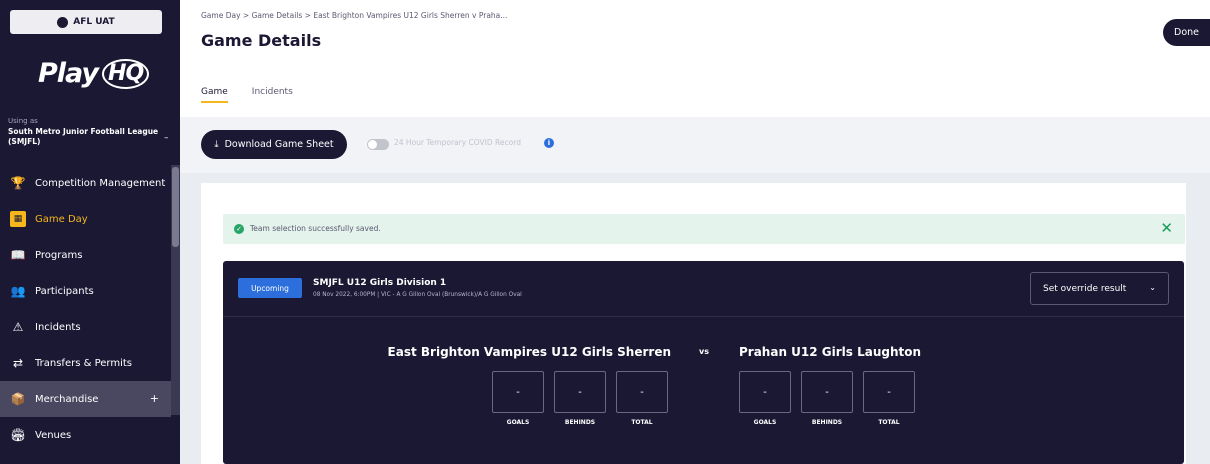  What do you see at coordinates (18, 435) in the screenshot?
I see `venue-icon: 🏟` at bounding box center [18, 435].